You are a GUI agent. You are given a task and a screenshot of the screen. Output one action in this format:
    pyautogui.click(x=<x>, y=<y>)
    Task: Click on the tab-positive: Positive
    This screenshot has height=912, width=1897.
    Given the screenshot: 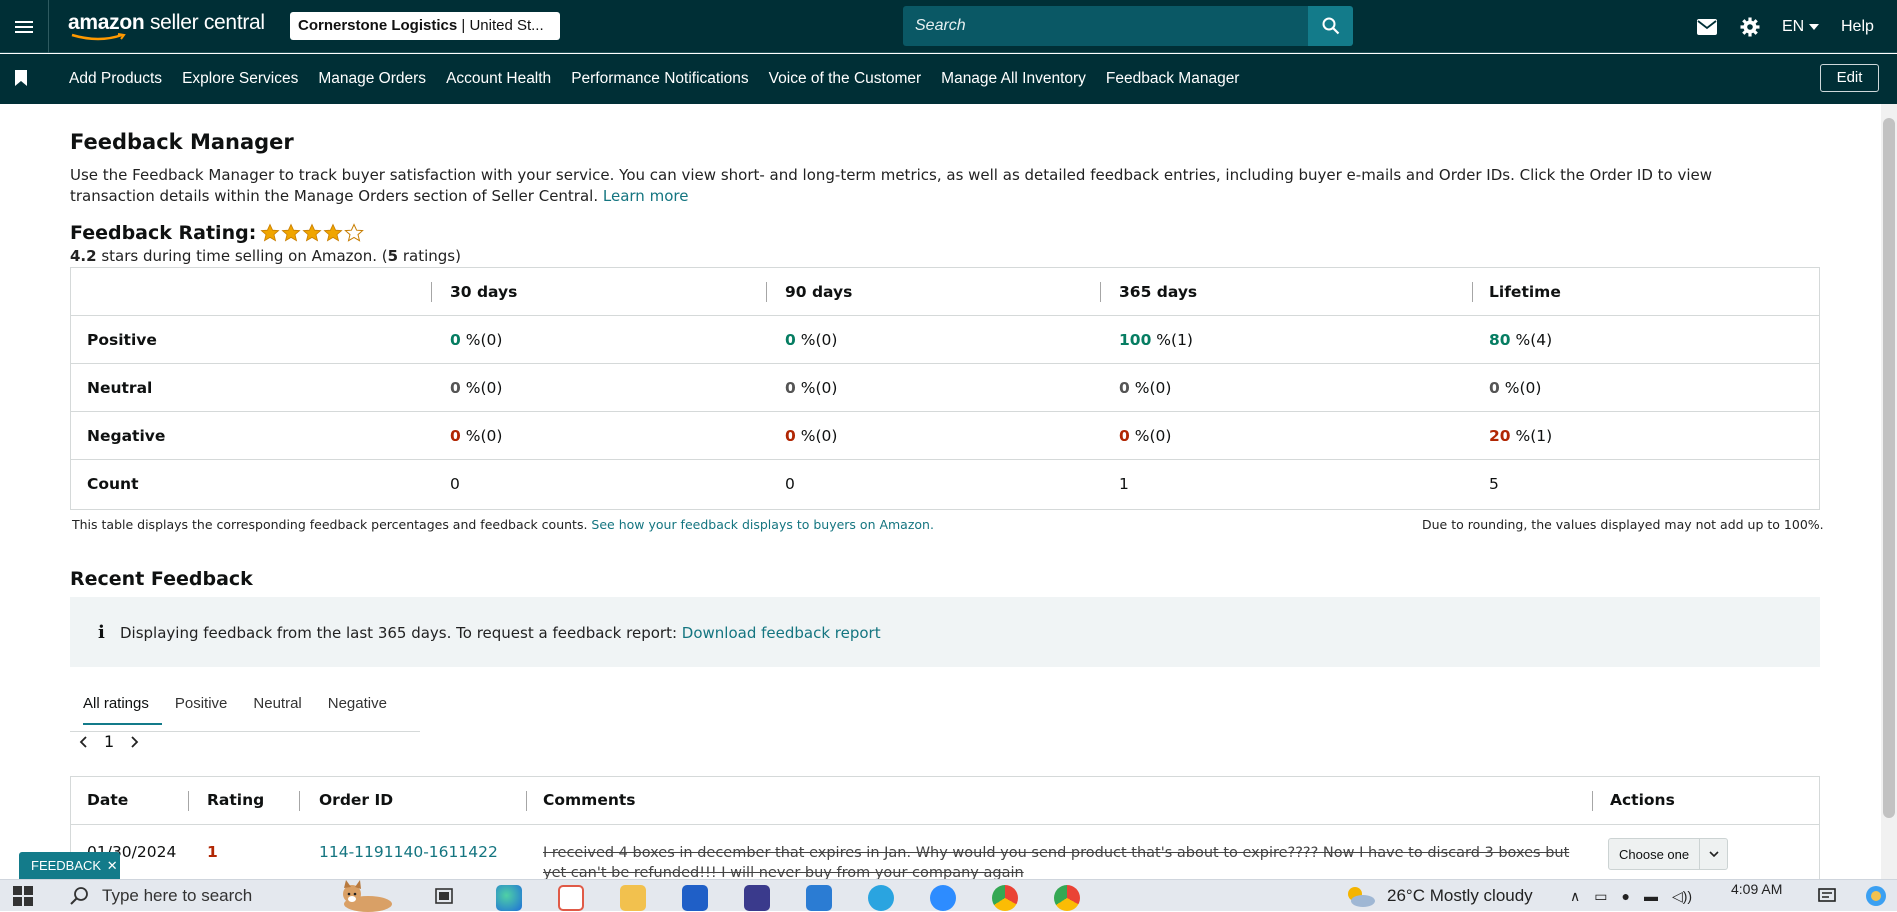 What is the action you would take?
    pyautogui.click(x=201, y=709)
    